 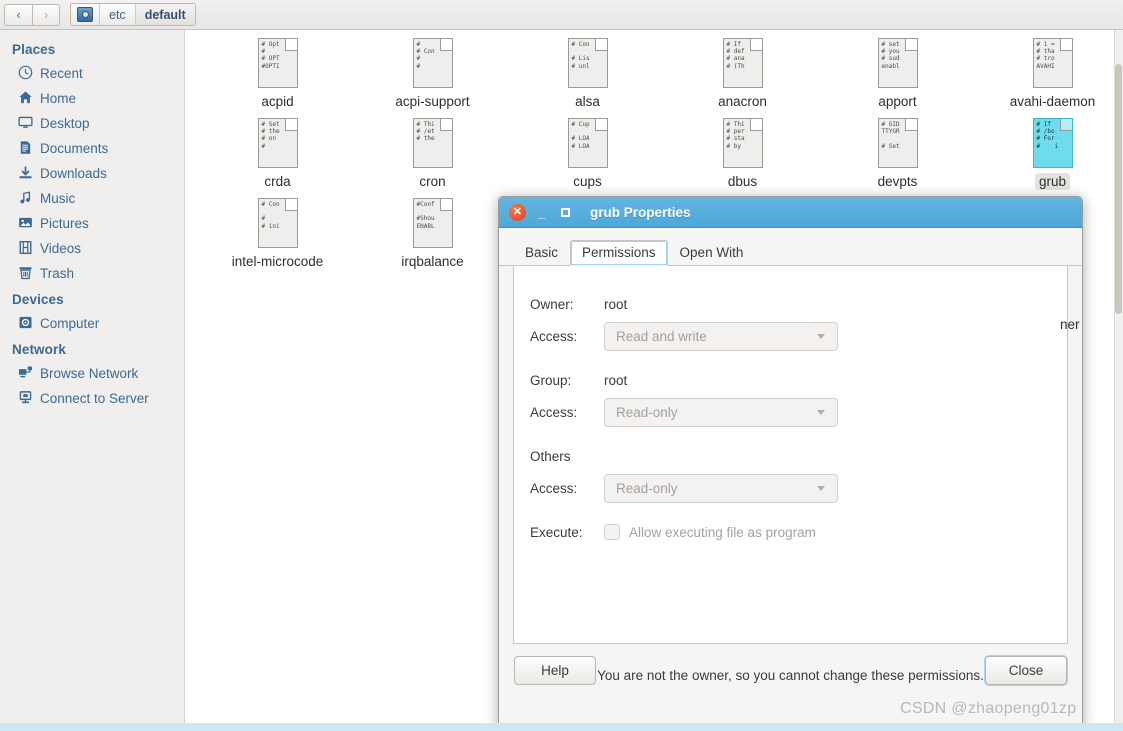 I want to click on file-item: # Con # Lis # unl alsa, so click(x=587, y=78).